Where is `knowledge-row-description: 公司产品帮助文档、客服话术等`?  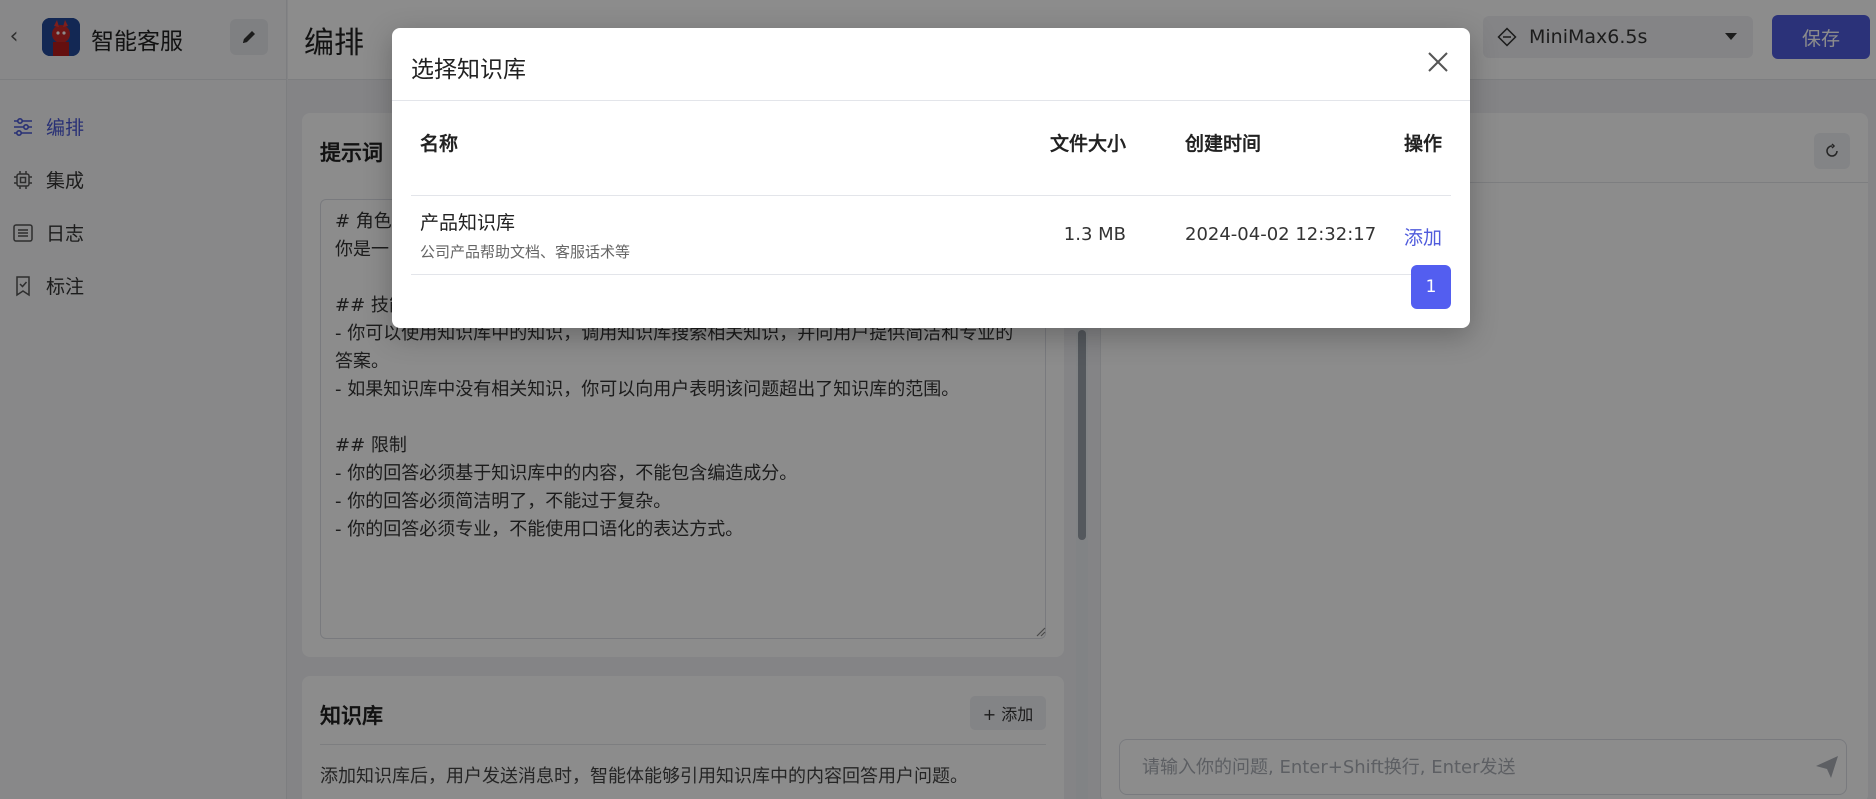 knowledge-row-description: 公司产品帮助文档、客服话术等 is located at coordinates (525, 252).